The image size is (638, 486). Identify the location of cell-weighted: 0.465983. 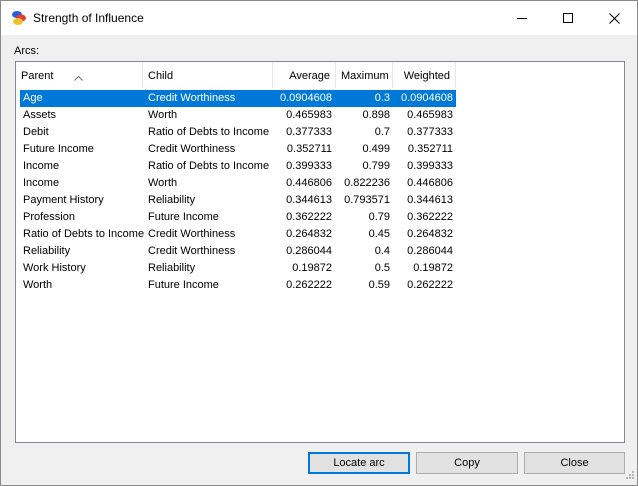
(430, 115).